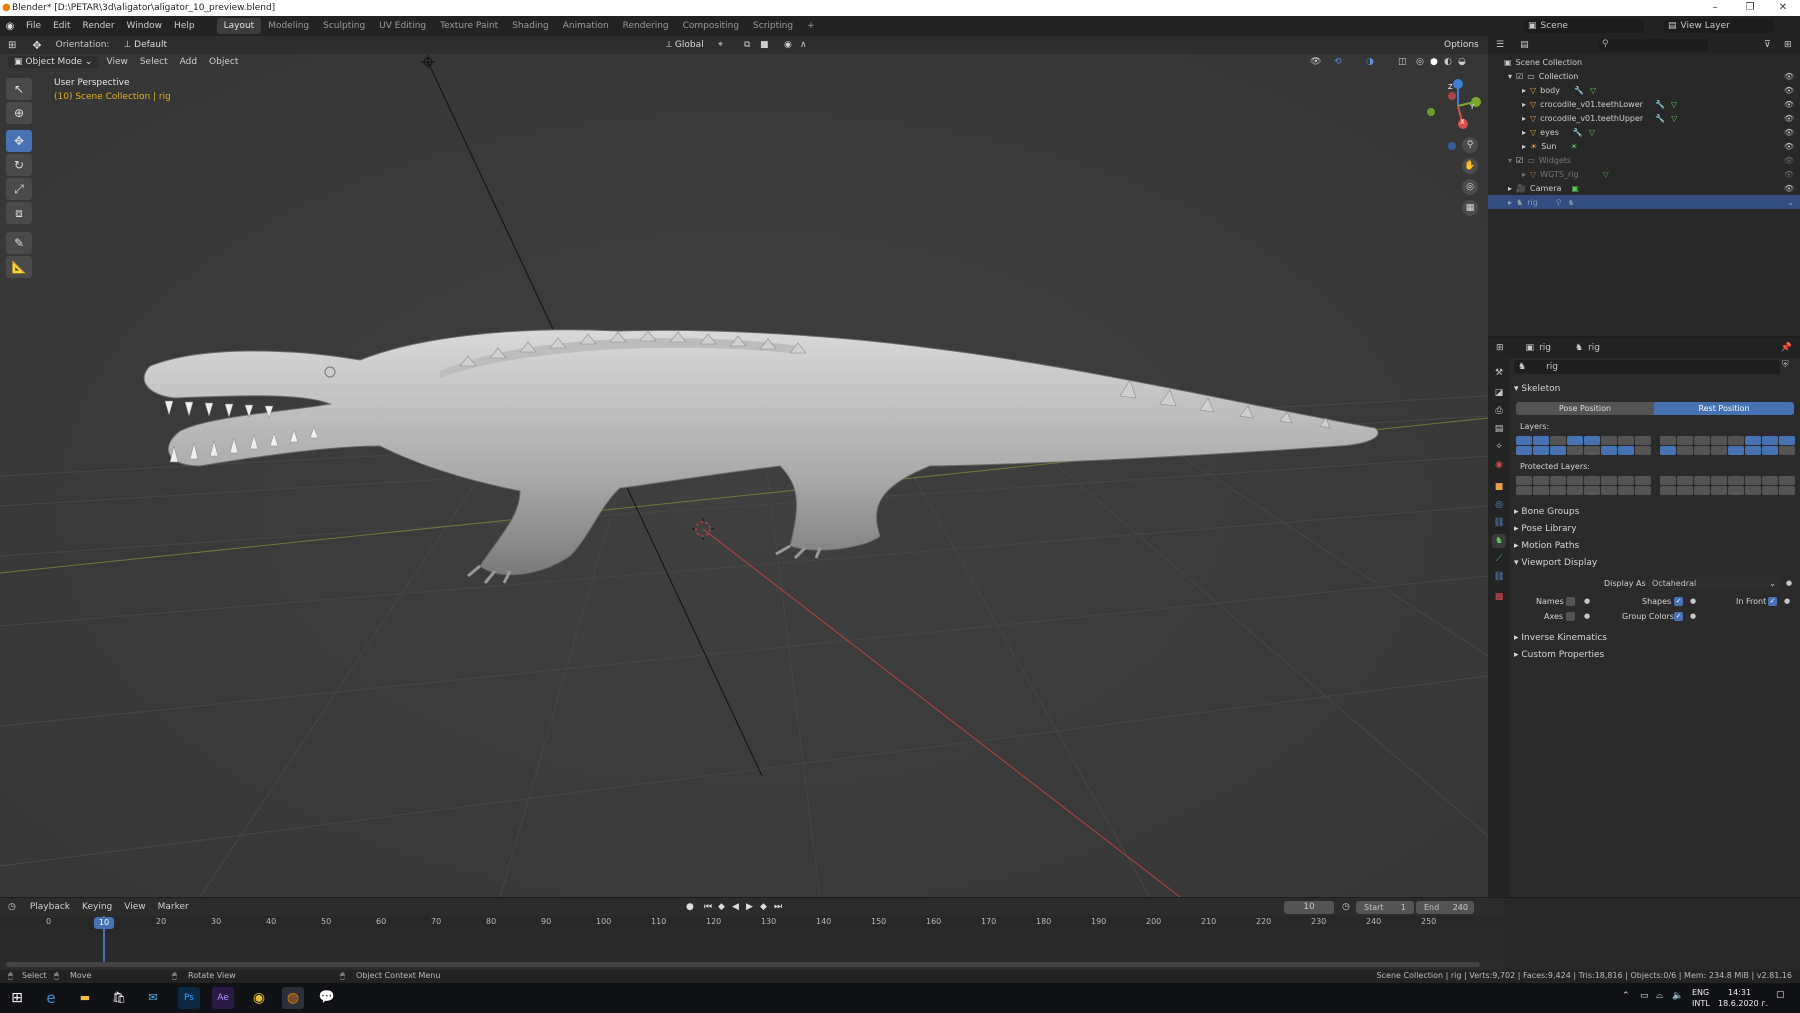 The height and width of the screenshot is (1013, 1800). Describe the element at coordinates (1626, 996) in the screenshot. I see `tray-expand-icon: ⌃` at that location.